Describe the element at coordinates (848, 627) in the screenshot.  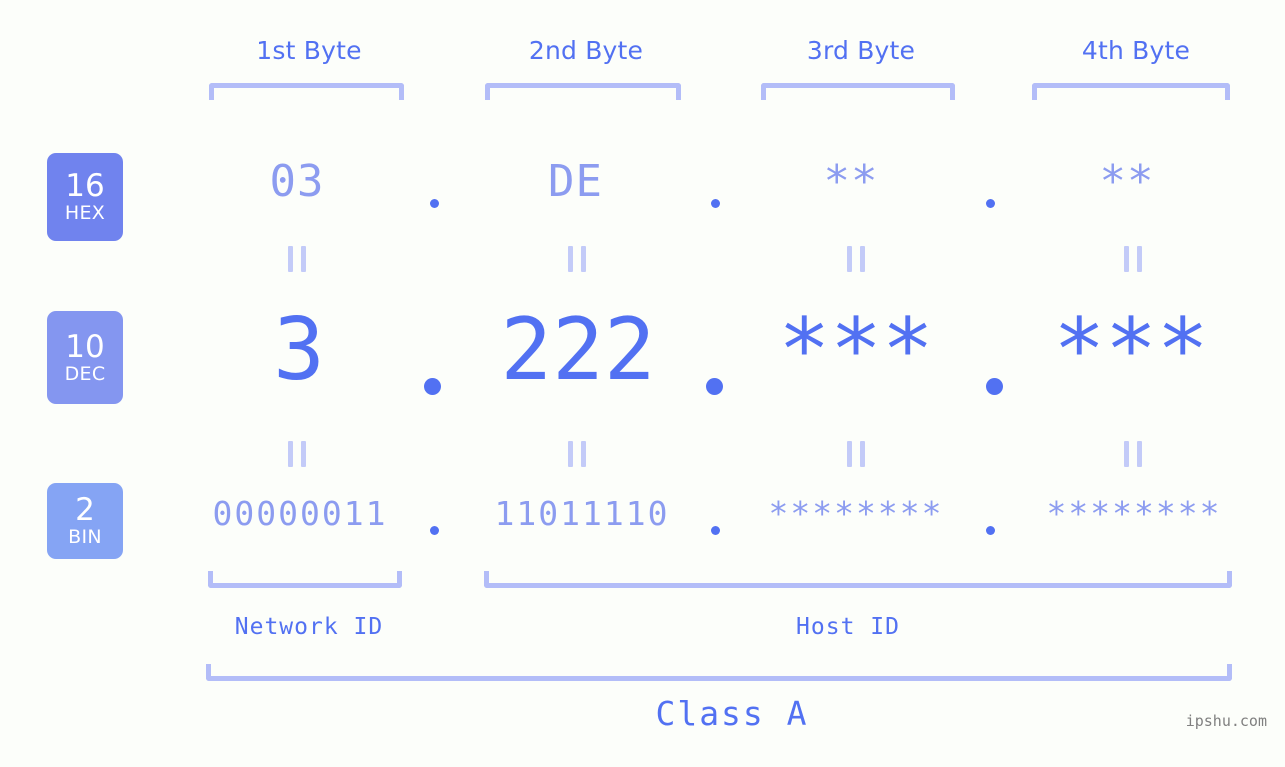
I see `host-id-label: Host ID` at that location.